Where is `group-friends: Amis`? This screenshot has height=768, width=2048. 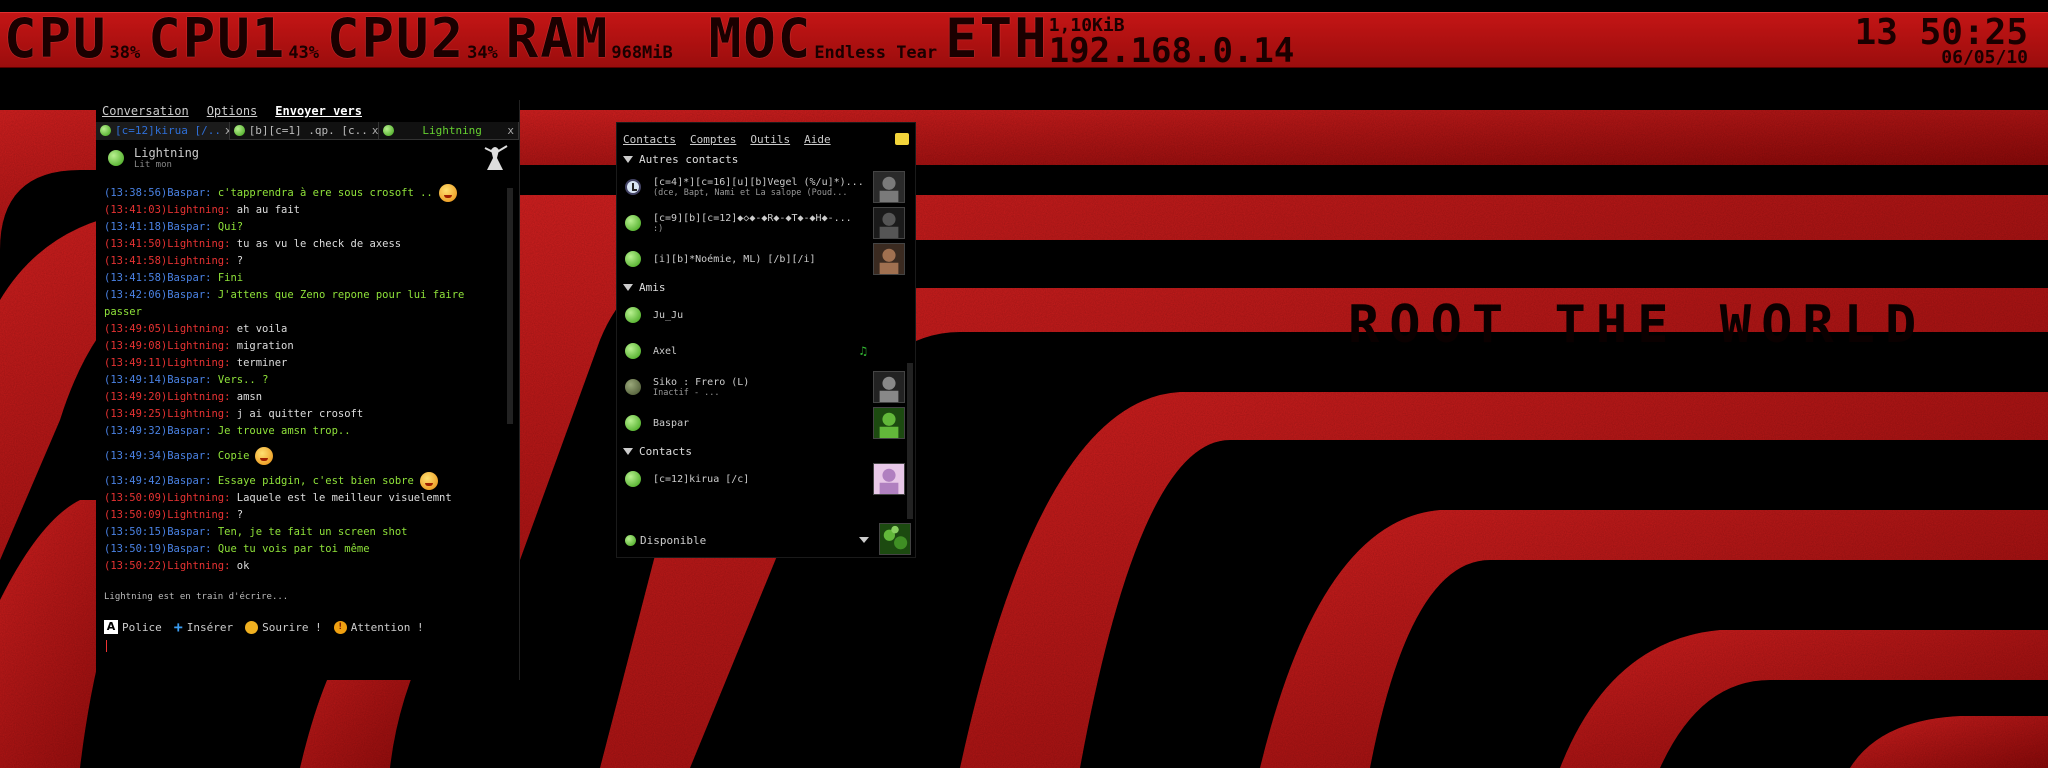 group-friends: Amis is located at coordinates (766, 287).